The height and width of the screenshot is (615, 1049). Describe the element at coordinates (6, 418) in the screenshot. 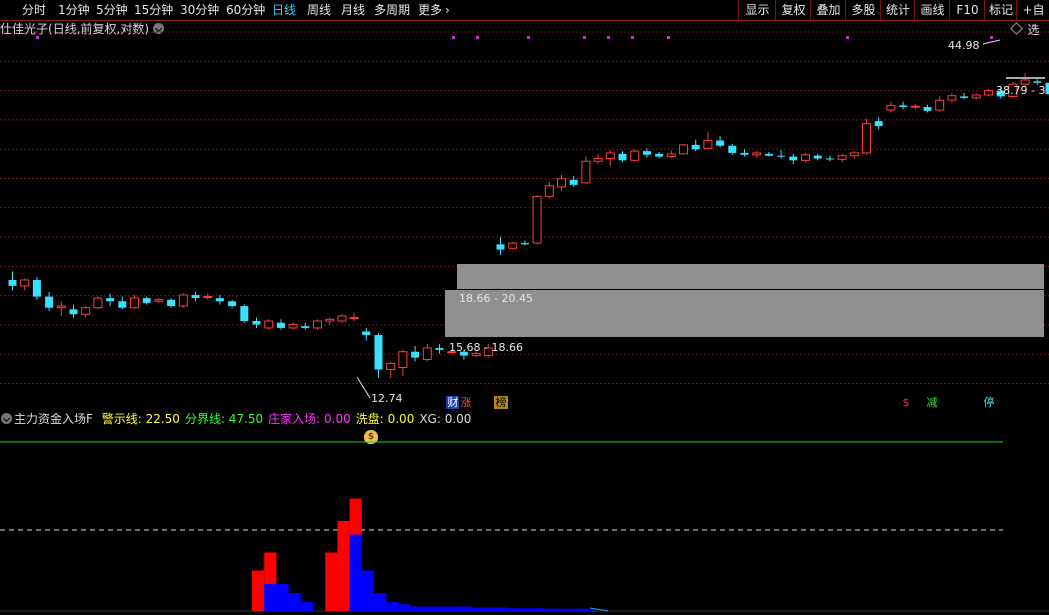

I see `chevron-down-icon` at that location.